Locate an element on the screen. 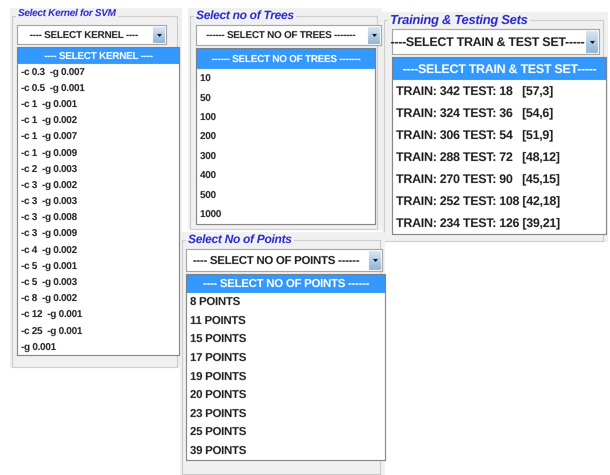  dropdown-option: 20 POINTS is located at coordinates (286, 395).